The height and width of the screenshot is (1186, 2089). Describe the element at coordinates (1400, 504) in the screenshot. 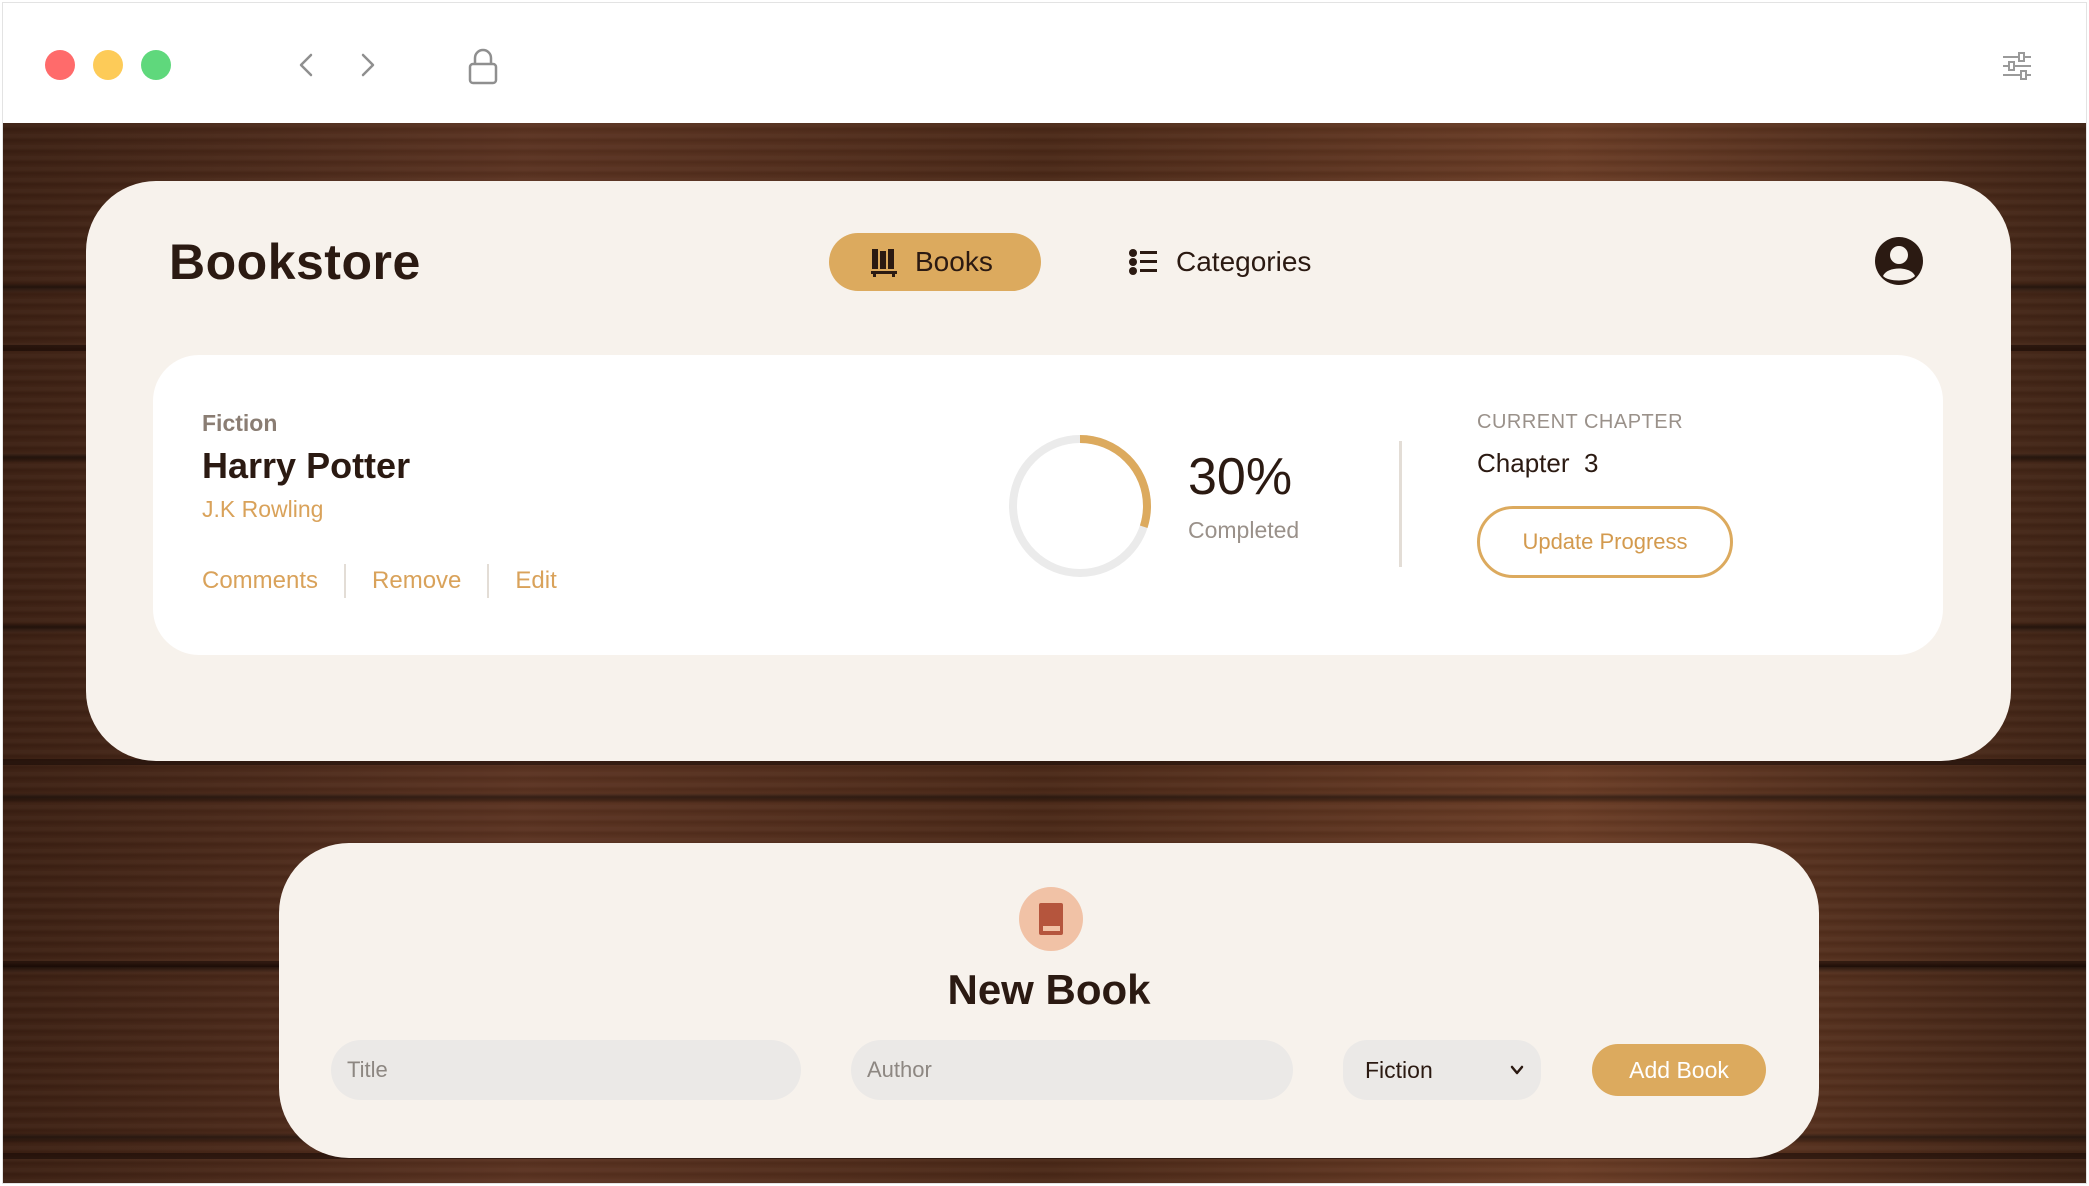

I see `section-divider` at that location.